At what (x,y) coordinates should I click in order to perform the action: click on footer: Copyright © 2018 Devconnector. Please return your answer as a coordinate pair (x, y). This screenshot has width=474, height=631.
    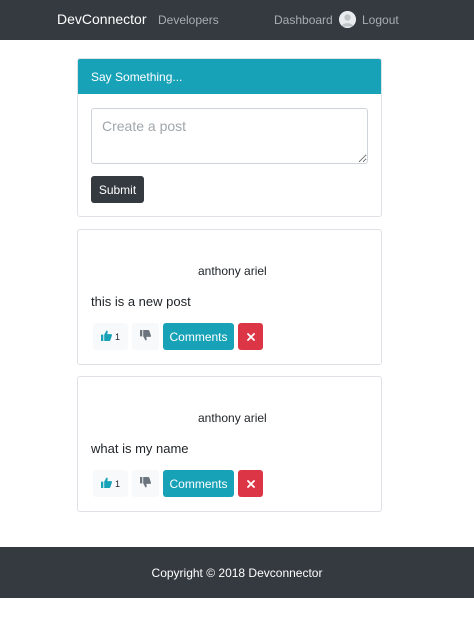
    Looking at the image, I should click on (237, 572).